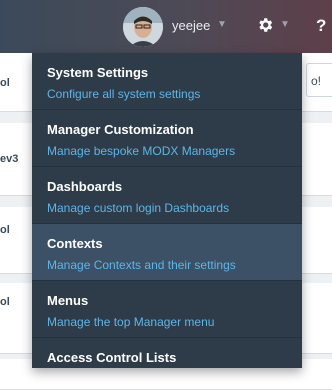 The width and height of the screenshot is (332, 390). I want to click on settings-chevron-down-icon: ▼, so click(285, 24).